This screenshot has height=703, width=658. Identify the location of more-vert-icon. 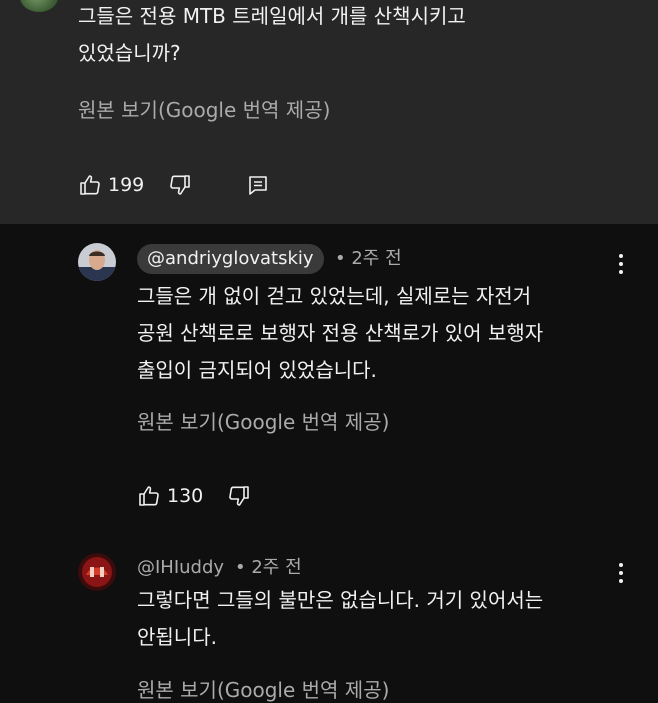
(621, 264).